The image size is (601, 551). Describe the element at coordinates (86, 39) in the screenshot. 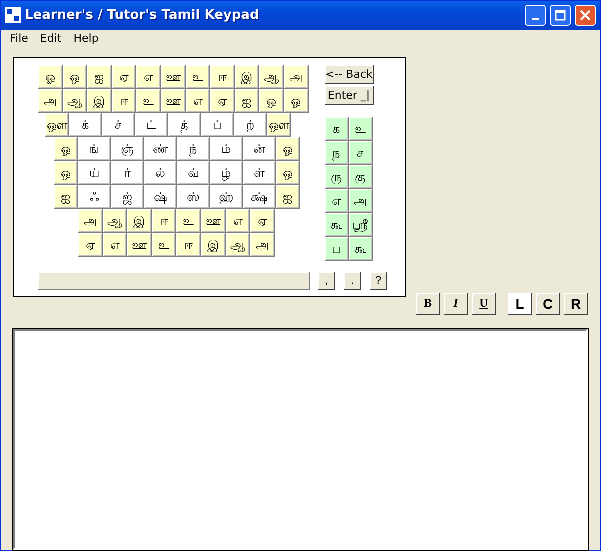

I see `menu-item: Help` at that location.